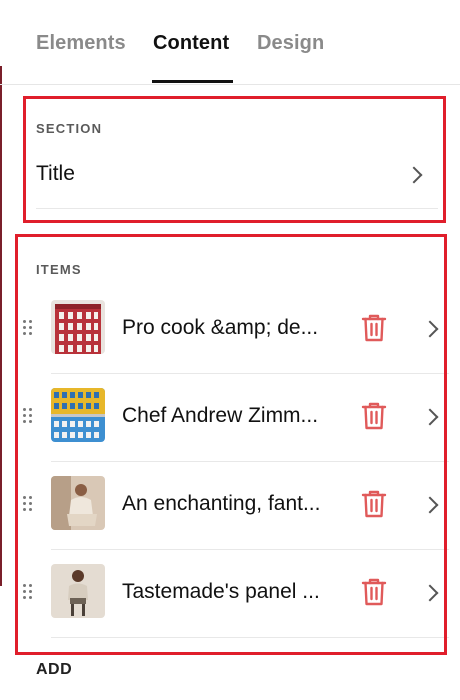 The image size is (460, 700). Describe the element at coordinates (192, 81) in the screenshot. I see `active-tab-indicator` at that location.